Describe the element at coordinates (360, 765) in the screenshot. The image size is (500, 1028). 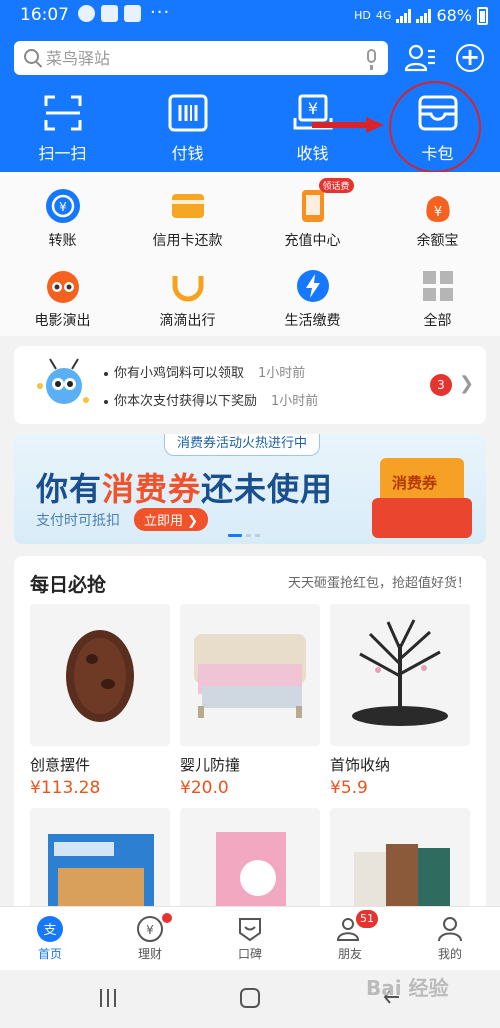
I see `product-name: 首饰收纳` at that location.